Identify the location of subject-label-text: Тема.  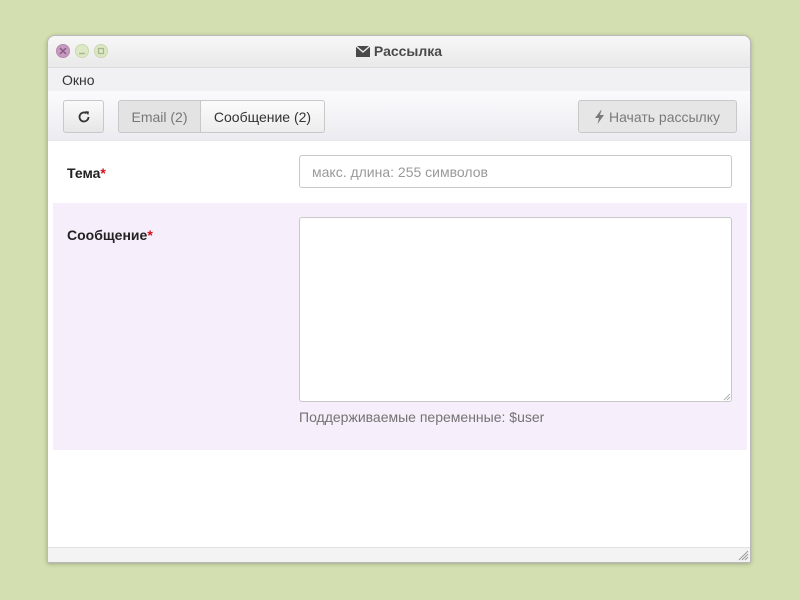
(84, 173).